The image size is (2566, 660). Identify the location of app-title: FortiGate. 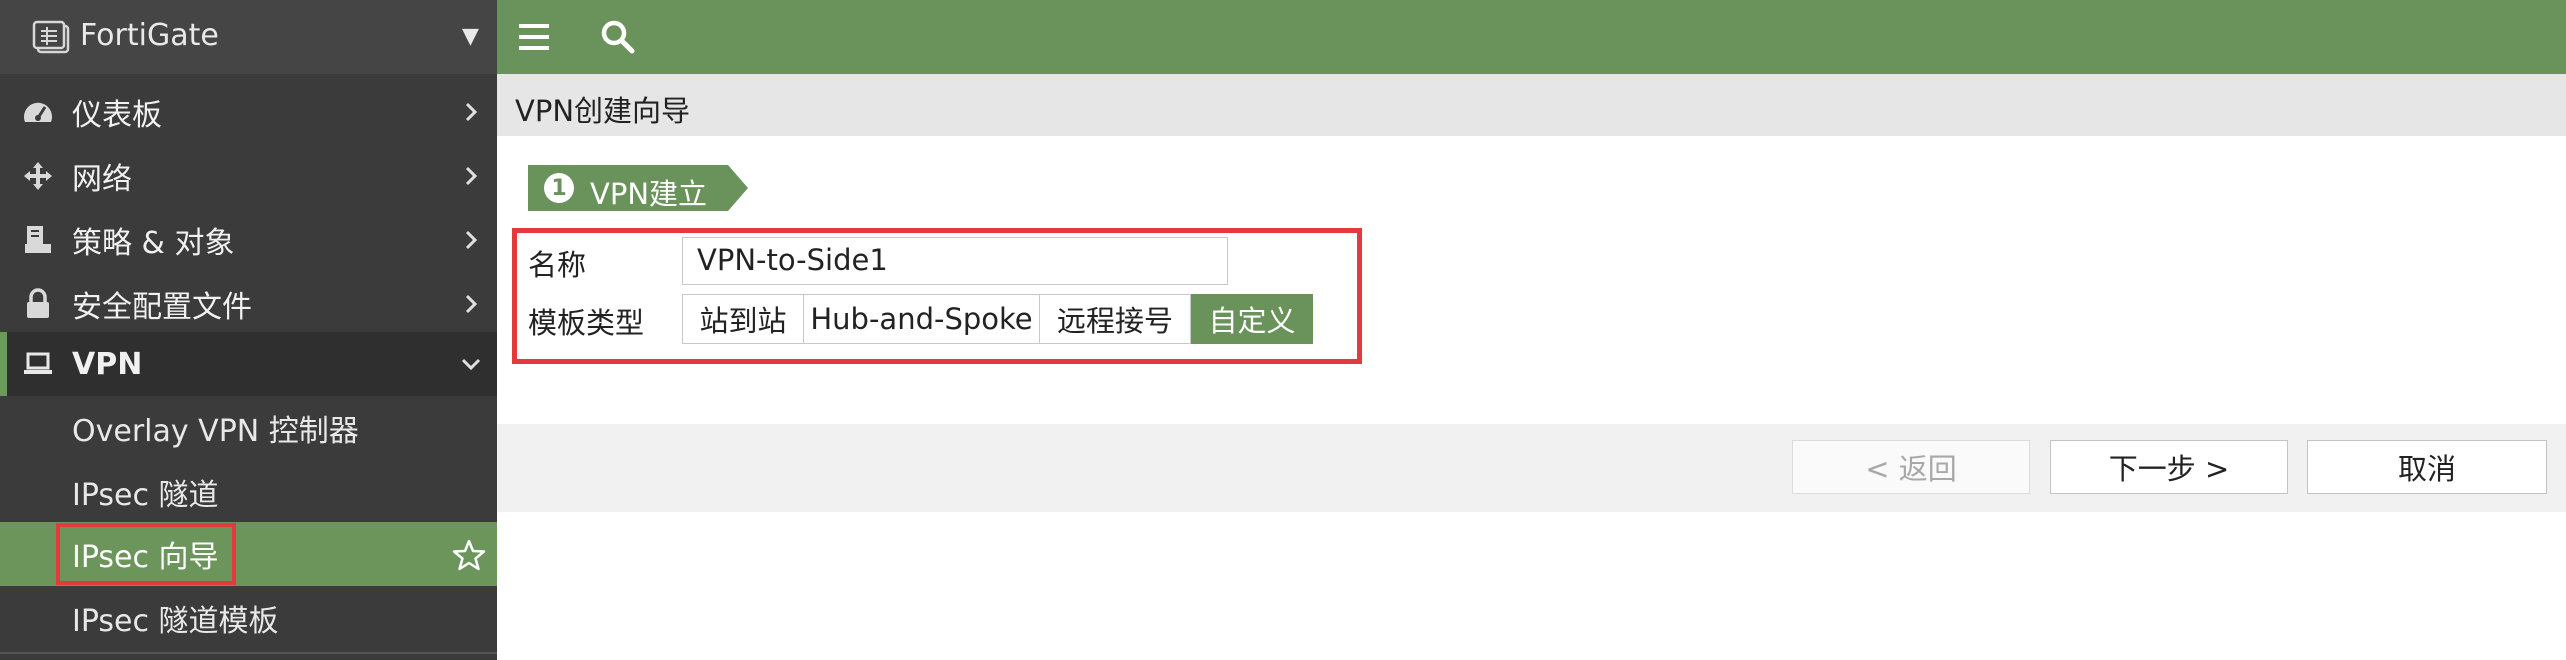
(149, 35).